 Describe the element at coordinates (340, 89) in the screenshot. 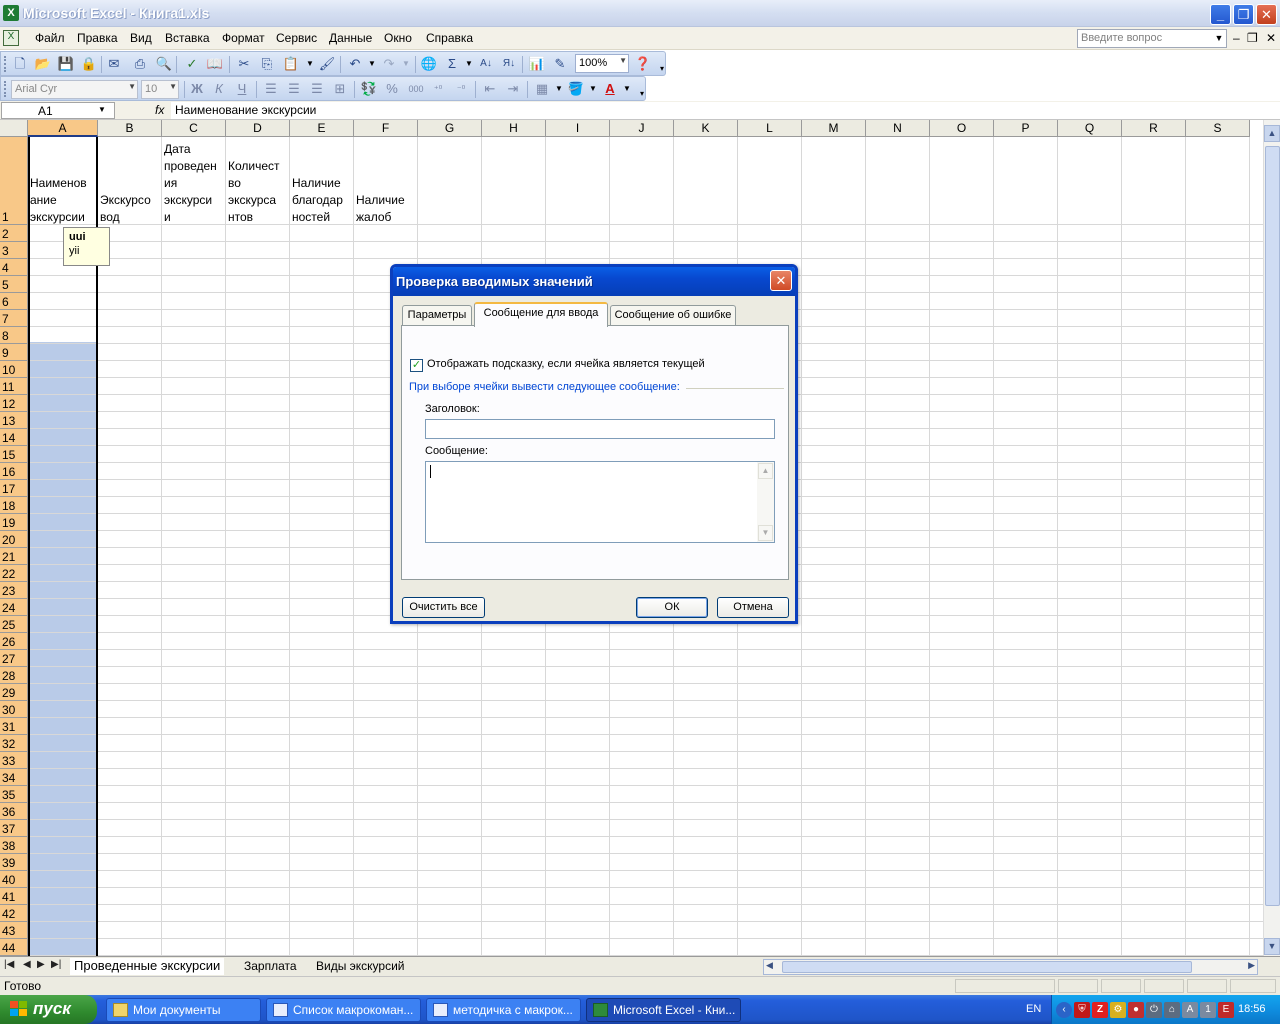

I see `merge-center-icon: ⊞` at that location.